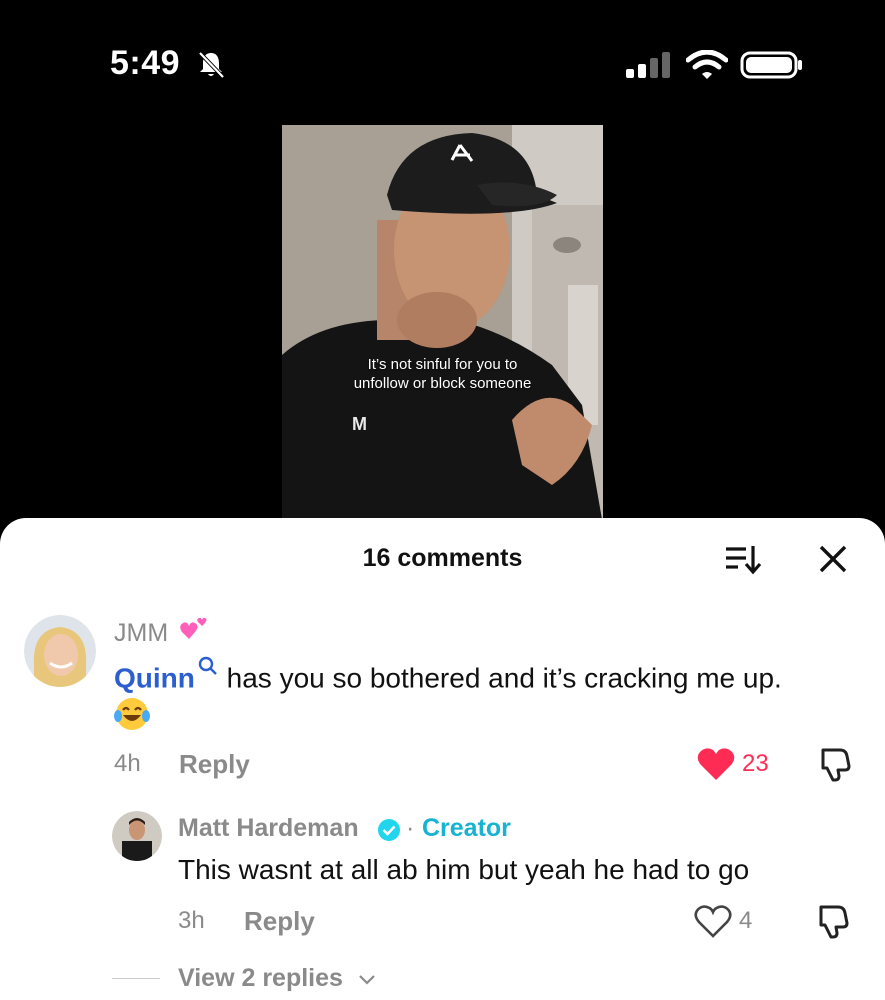  I want to click on wifi-icon, so click(707, 64).